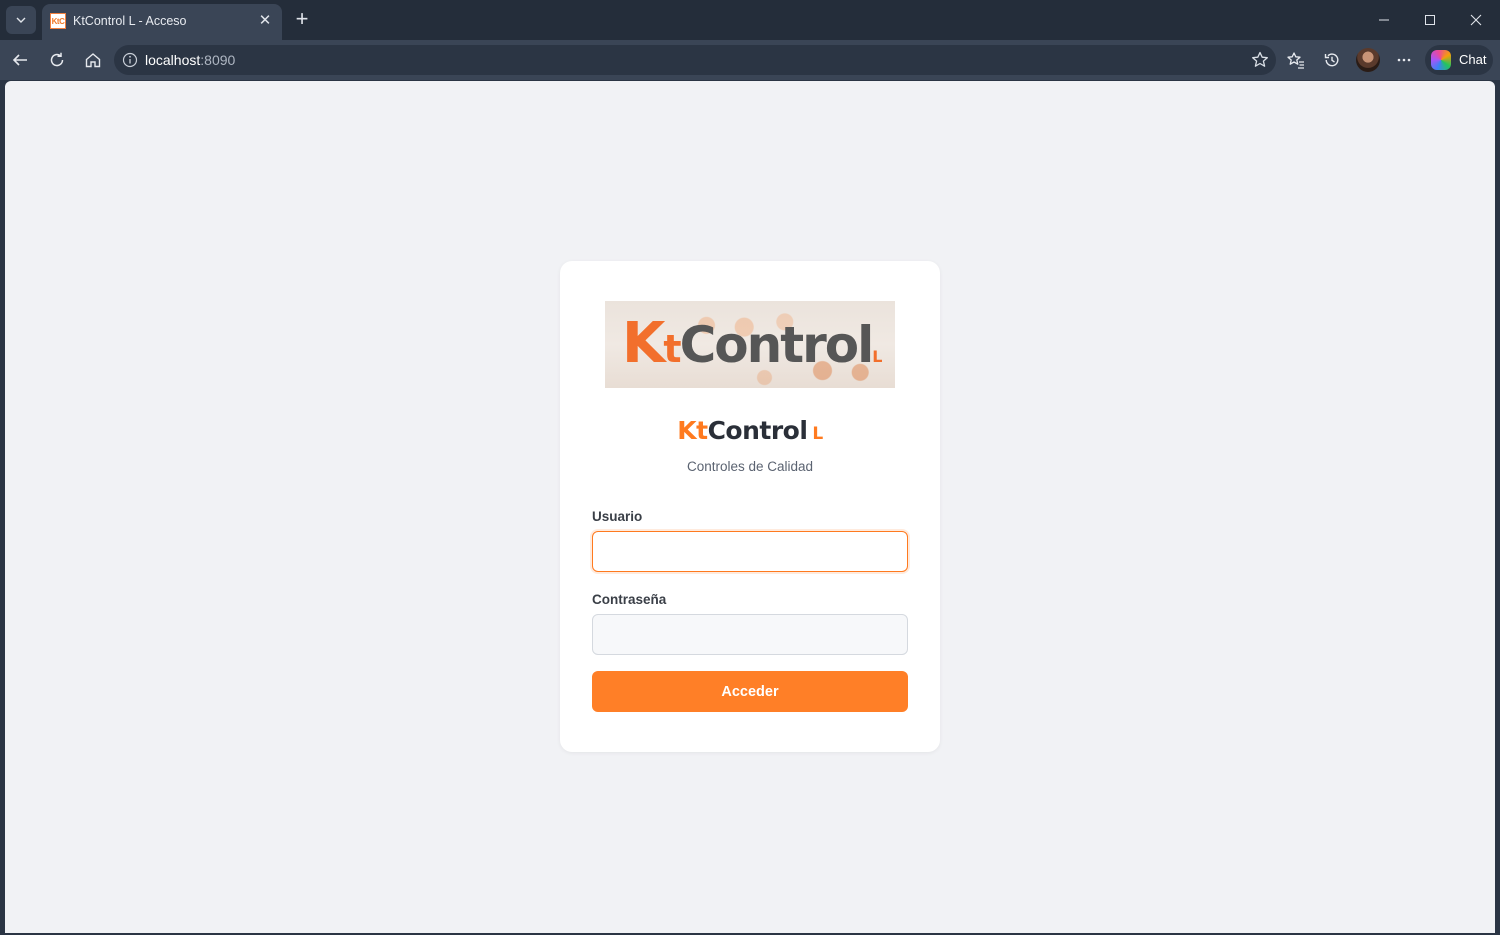  Describe the element at coordinates (750, 691) in the screenshot. I see `login-submit-button: Acceder` at that location.